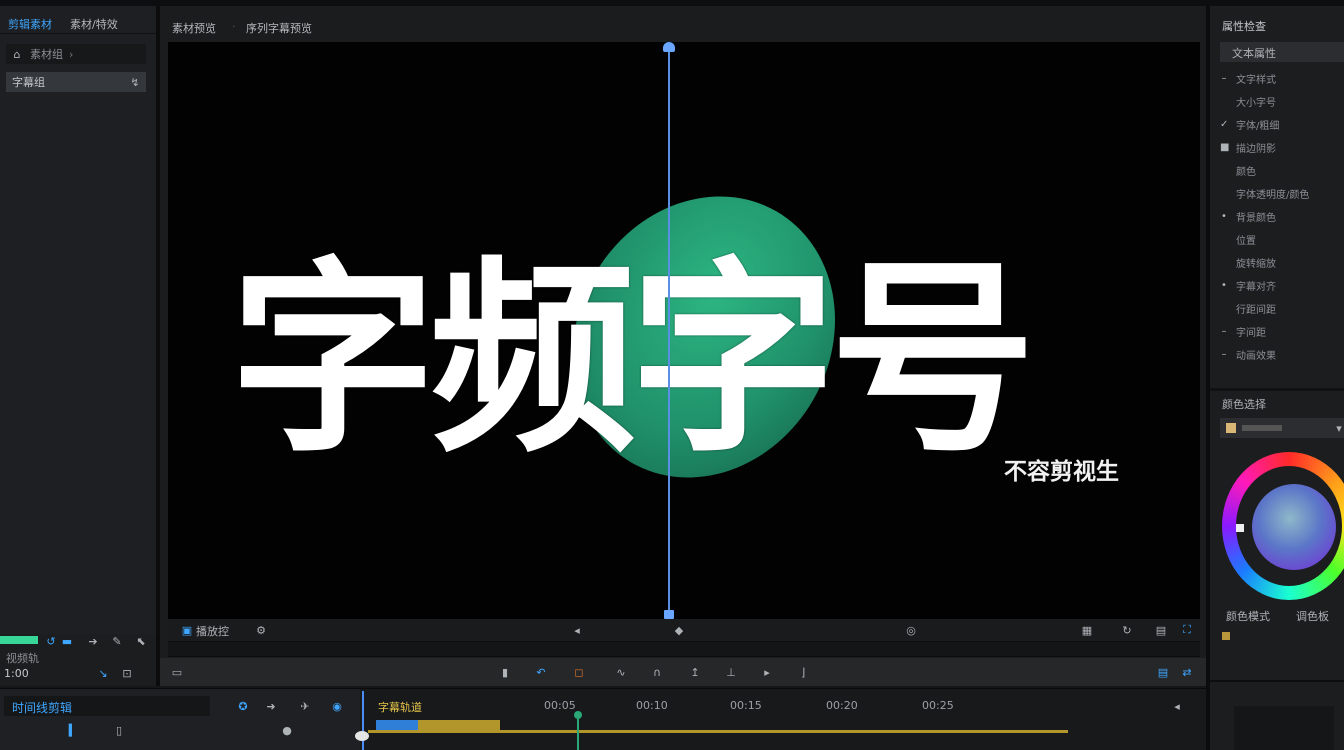 This screenshot has width=1344, height=750. Describe the element at coordinates (1244, 26) in the screenshot. I see `right-panel-title: 属性检查` at that location.